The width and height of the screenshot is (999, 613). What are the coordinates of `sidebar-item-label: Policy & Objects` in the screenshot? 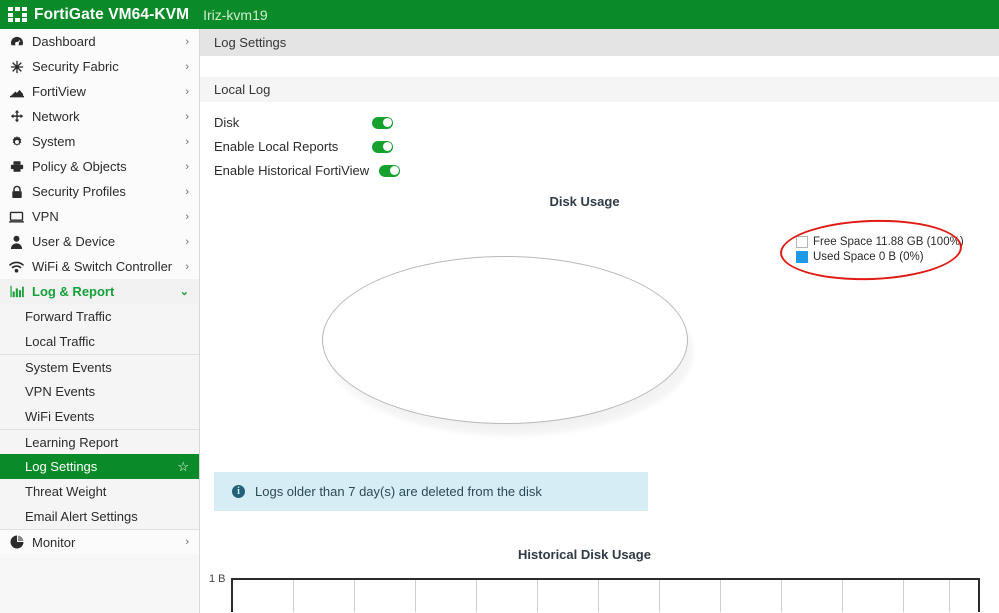 It's located at (79, 166).